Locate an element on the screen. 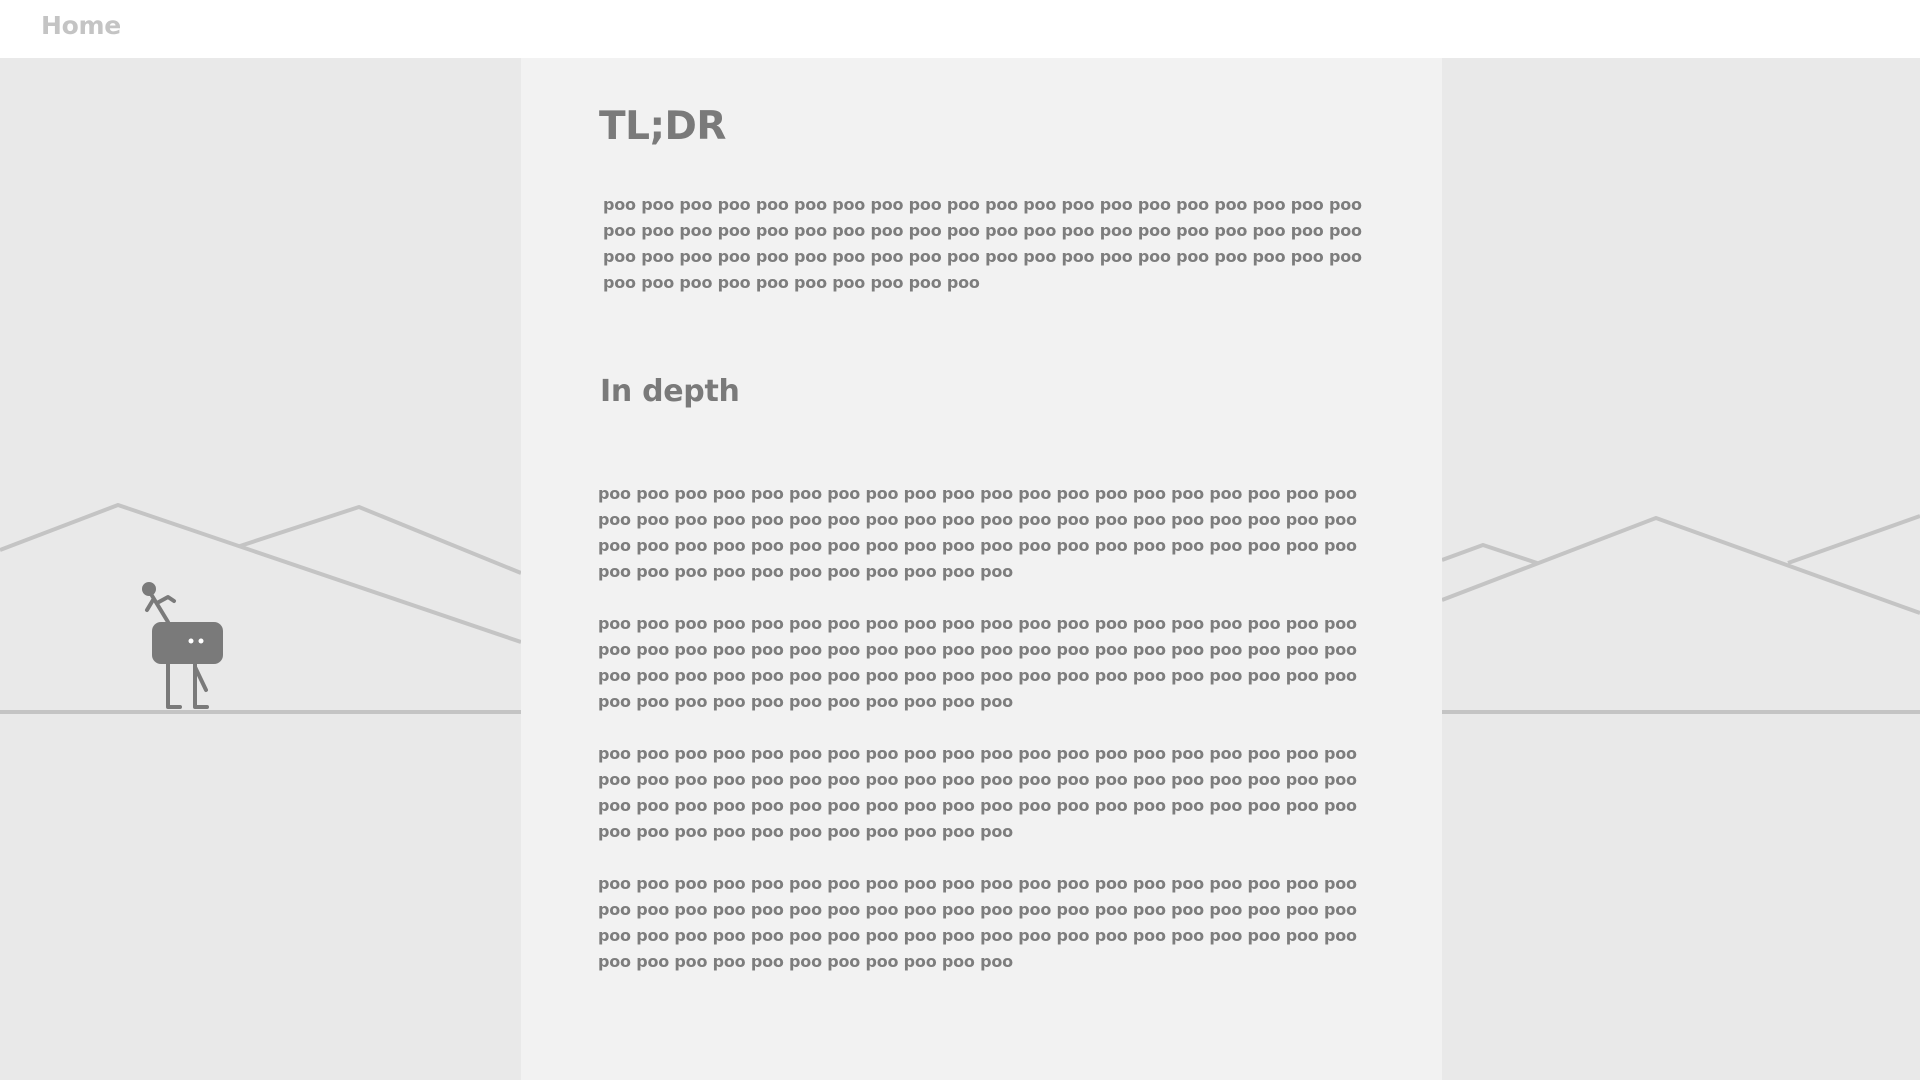  section-heading: In depth is located at coordinates (670, 391).